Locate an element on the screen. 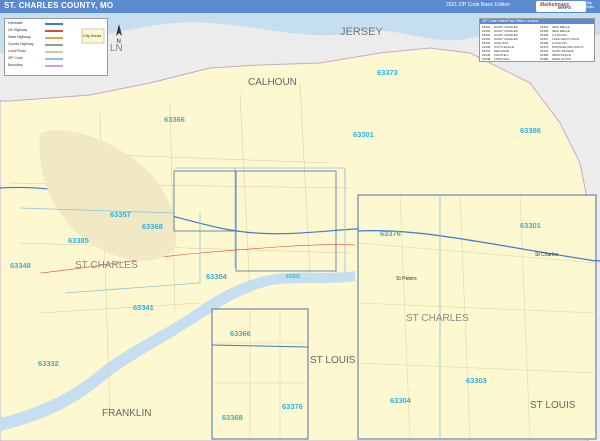  north-arrow-icon: N is located at coordinates (119, 34).